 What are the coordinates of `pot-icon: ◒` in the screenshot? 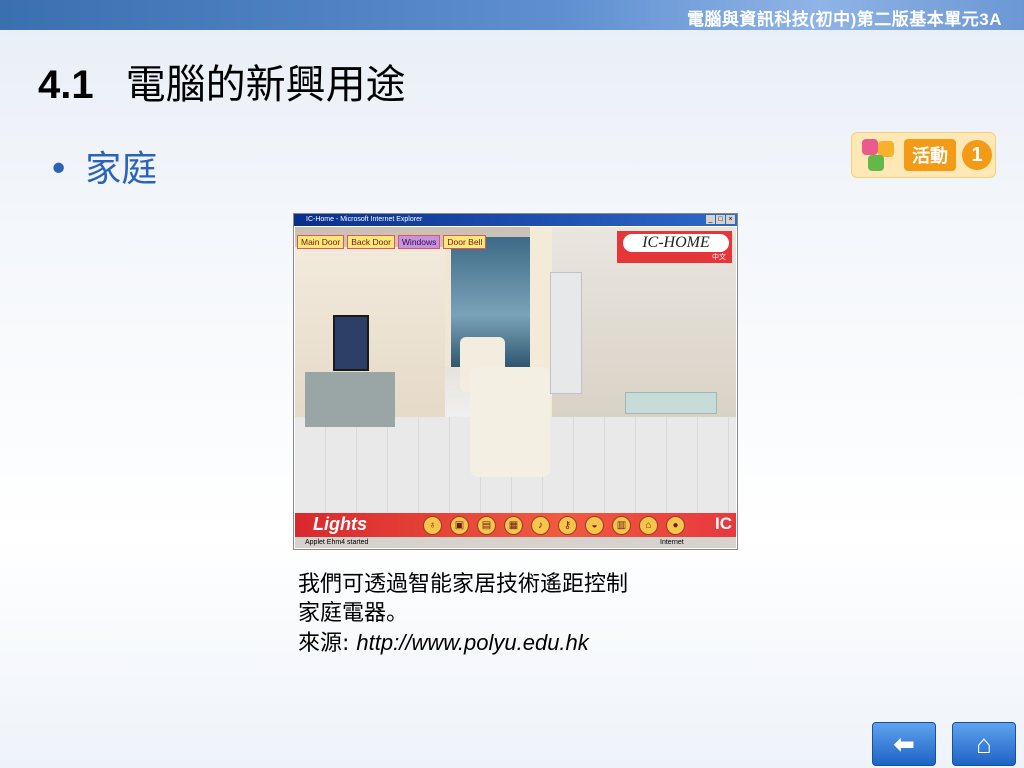 It's located at (594, 525).